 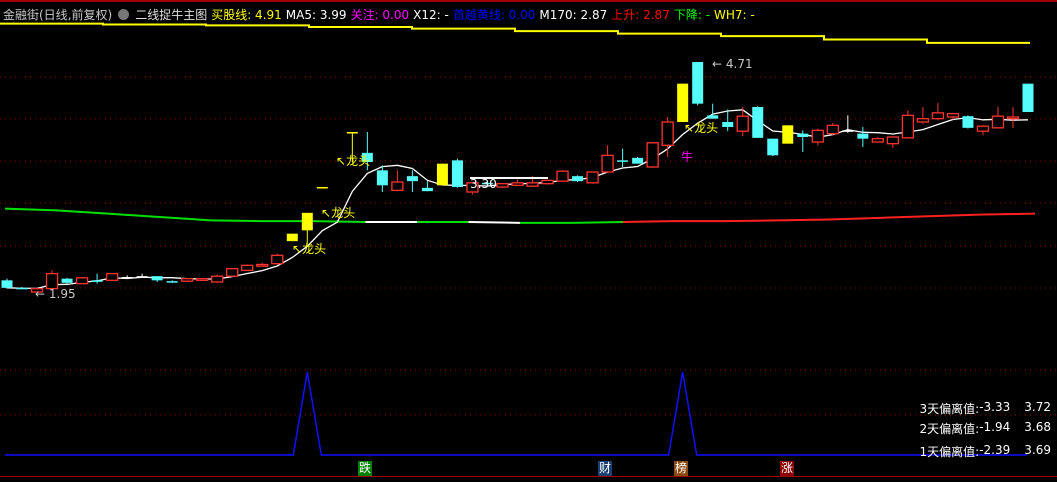 What do you see at coordinates (605, 468) in the screenshot?
I see `tag-wealth: 财` at bounding box center [605, 468].